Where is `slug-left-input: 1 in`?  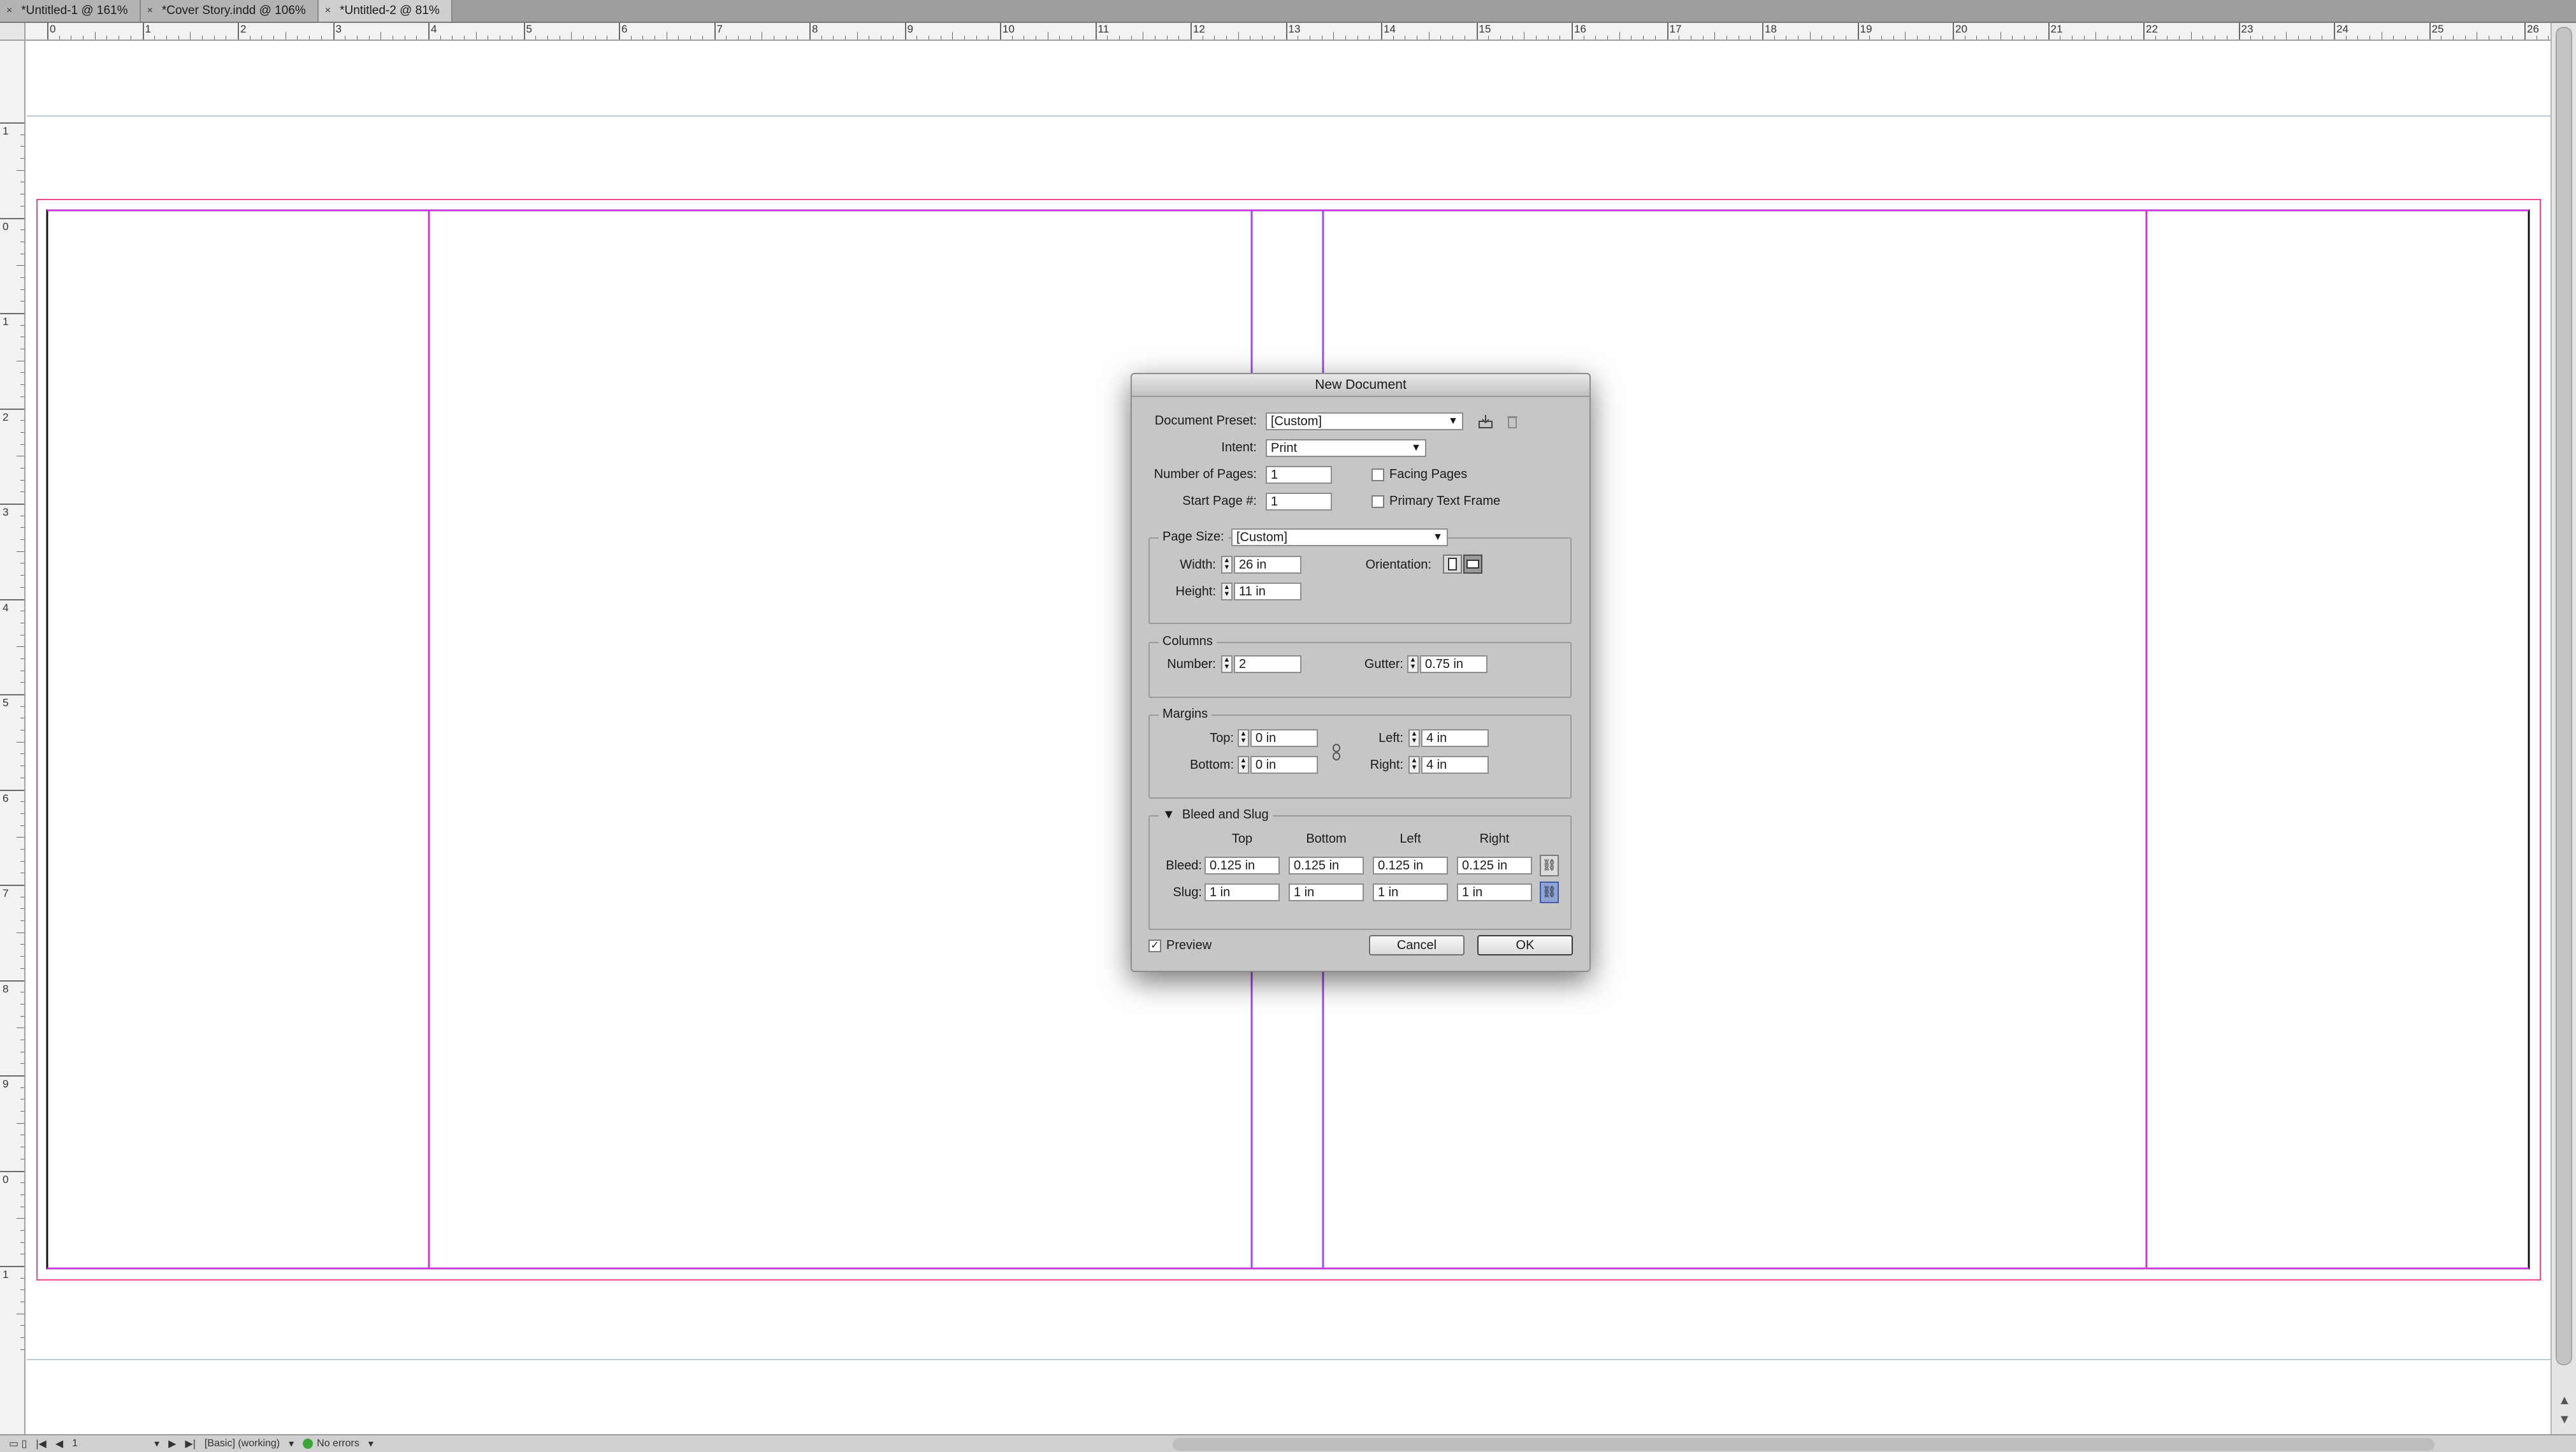 slug-left-input: 1 in is located at coordinates (1410, 892).